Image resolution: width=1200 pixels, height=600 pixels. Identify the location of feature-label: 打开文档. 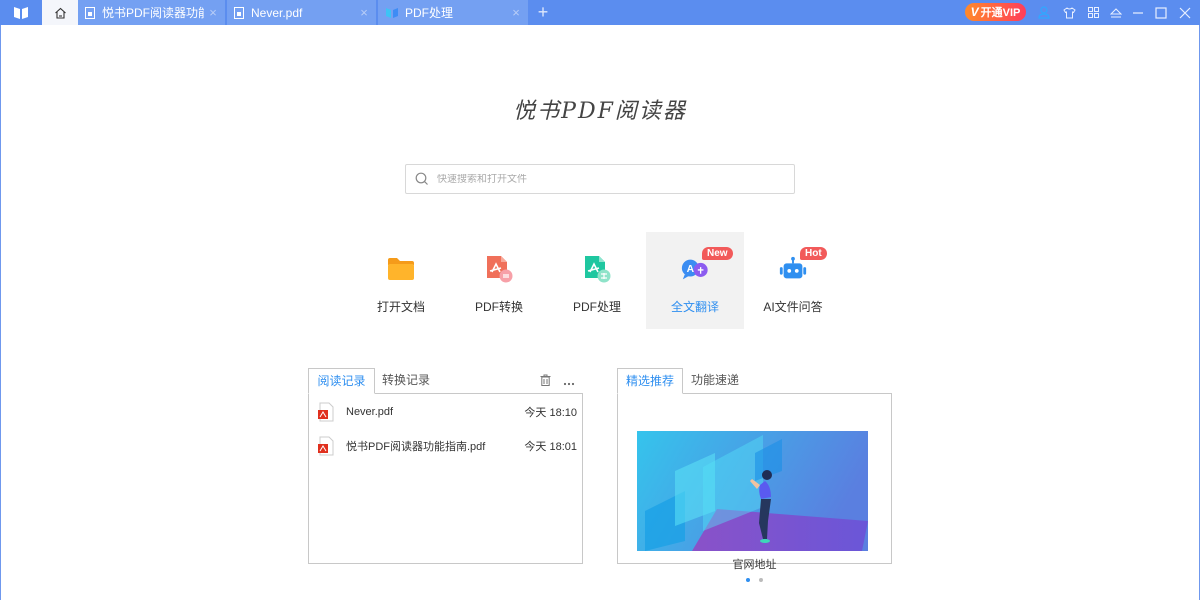
(400, 307).